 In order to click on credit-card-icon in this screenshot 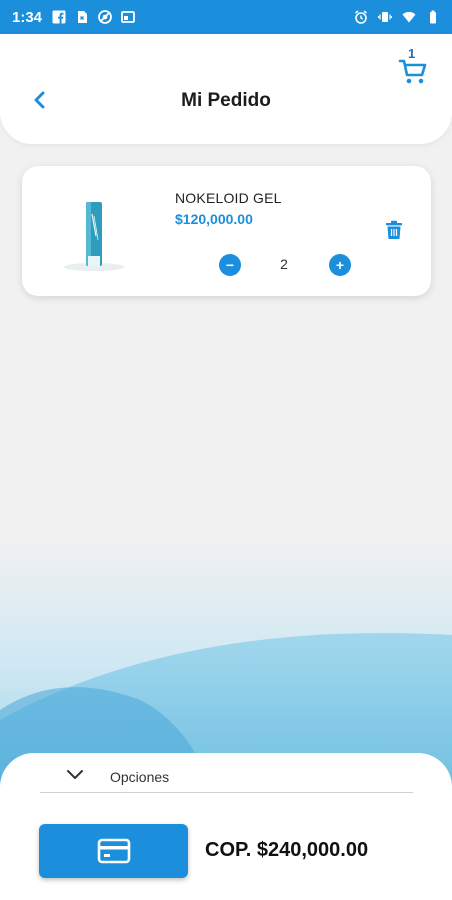, I will do `click(113, 851)`.